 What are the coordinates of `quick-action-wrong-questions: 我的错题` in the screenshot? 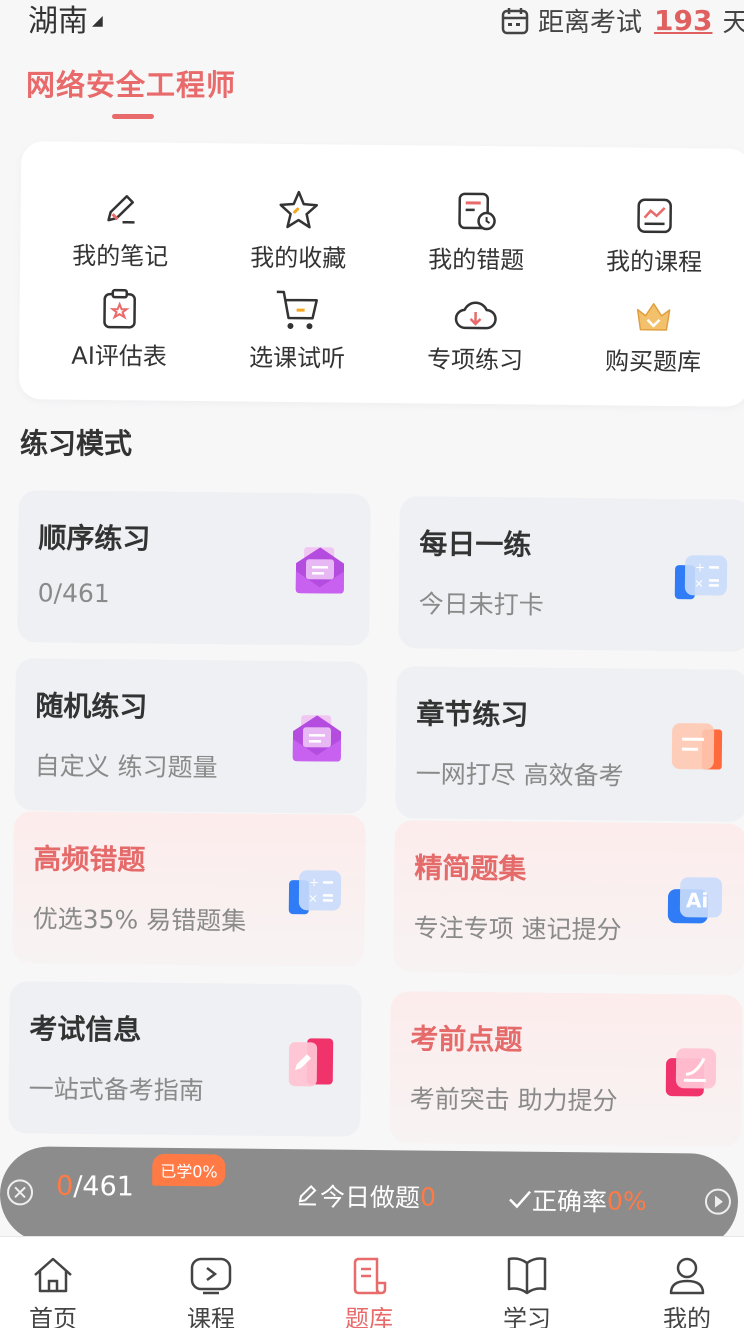 It's located at (476, 231).